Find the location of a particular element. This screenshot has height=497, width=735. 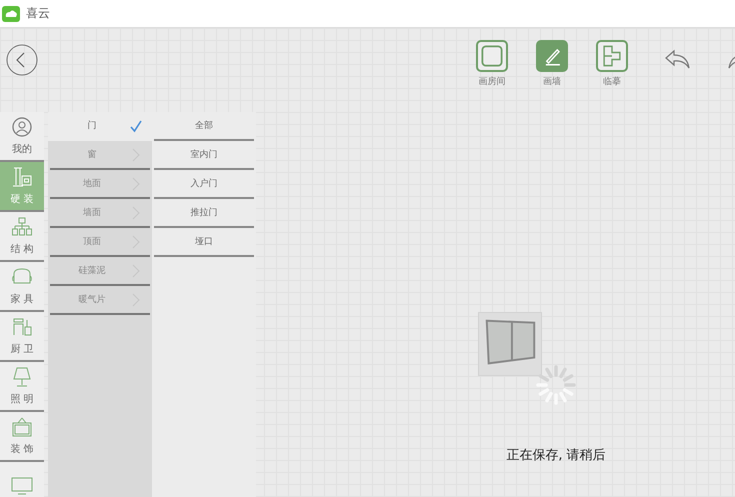

subcategory-item: 顶面 is located at coordinates (100, 242).